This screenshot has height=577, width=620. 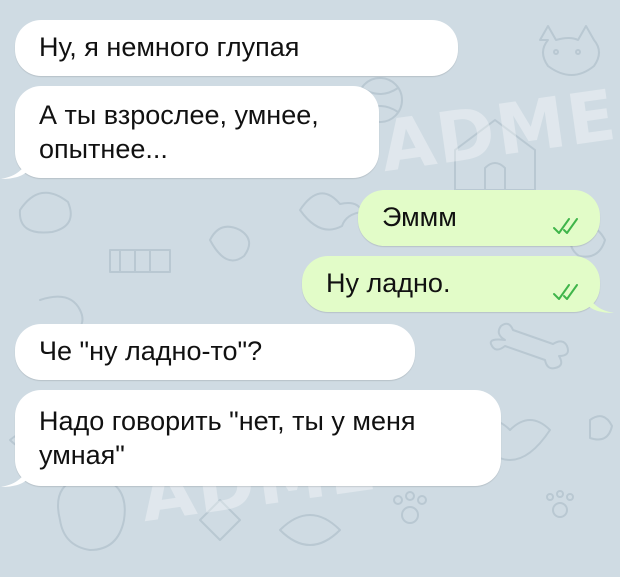 I want to click on incoming-message-bubble: Че "ну ладно-то"?, so click(x=215, y=352).